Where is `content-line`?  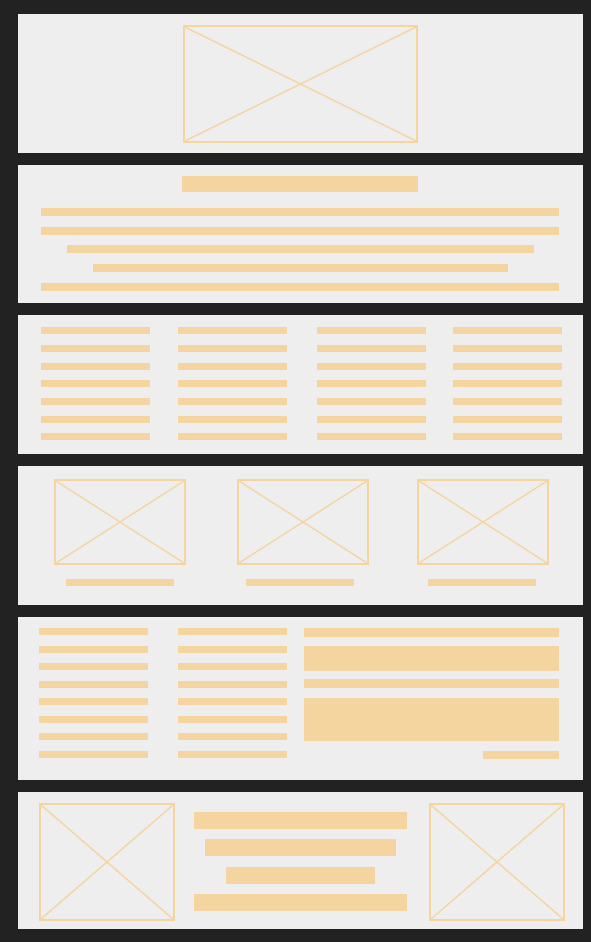
content-line is located at coordinates (431, 683).